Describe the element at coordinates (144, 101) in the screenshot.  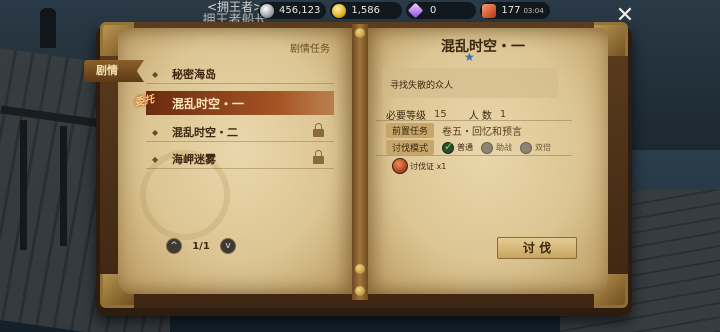
I see `commission-seal: 委托` at that location.